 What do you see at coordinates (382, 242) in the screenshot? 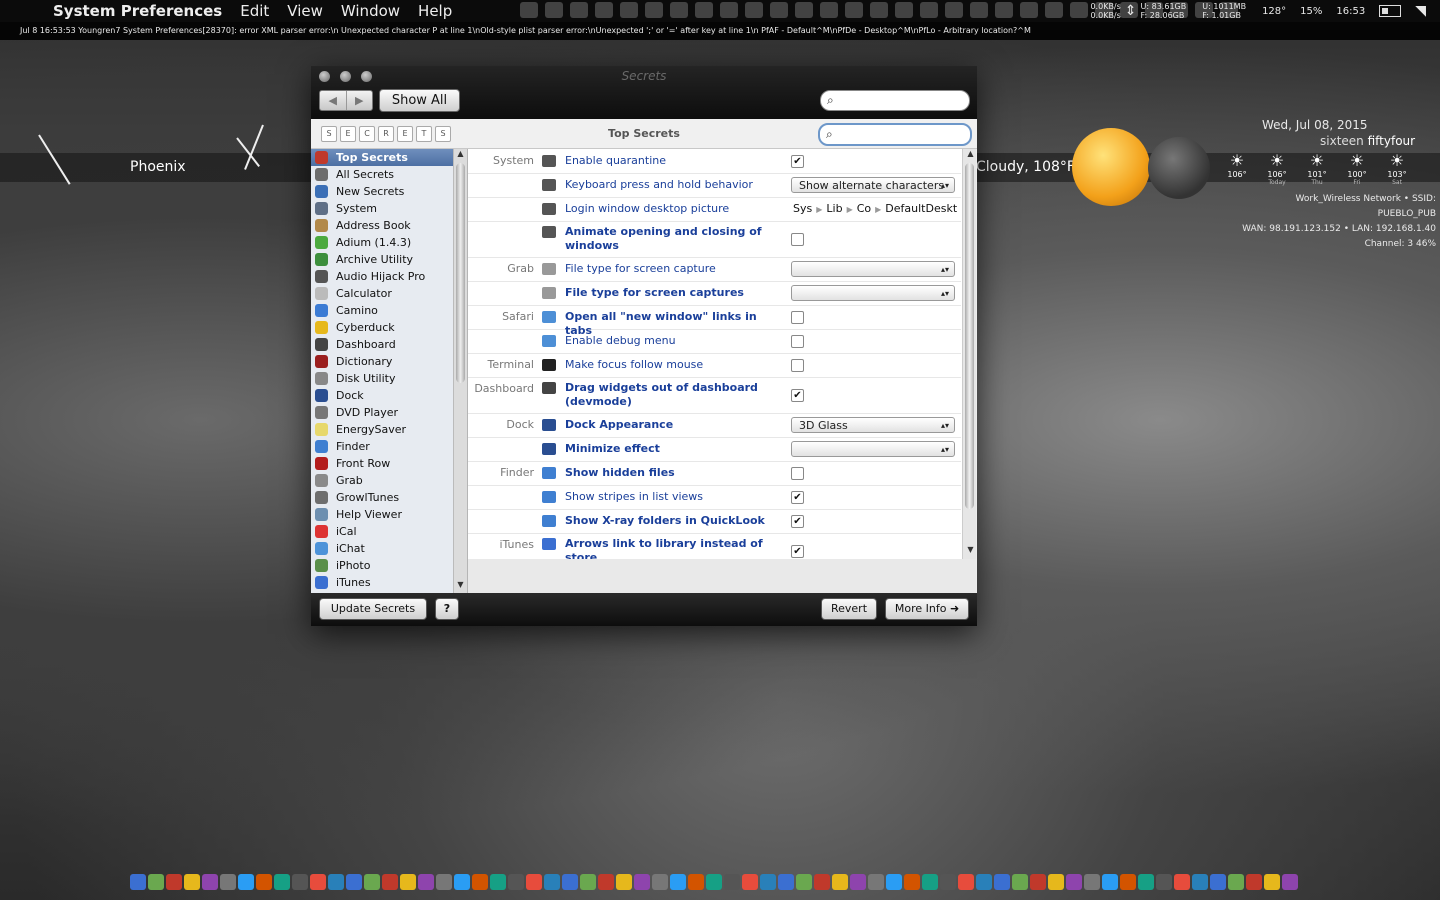
I see `sidebar-item-adium-1-4-3: Adium (1.4.3)` at bounding box center [382, 242].